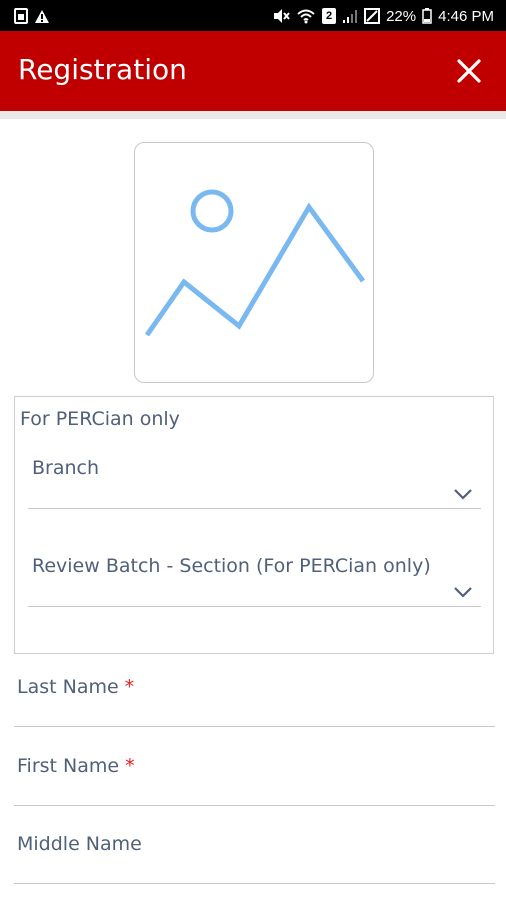  Describe the element at coordinates (254, 776) in the screenshot. I see `first-name-field: First Name *` at that location.